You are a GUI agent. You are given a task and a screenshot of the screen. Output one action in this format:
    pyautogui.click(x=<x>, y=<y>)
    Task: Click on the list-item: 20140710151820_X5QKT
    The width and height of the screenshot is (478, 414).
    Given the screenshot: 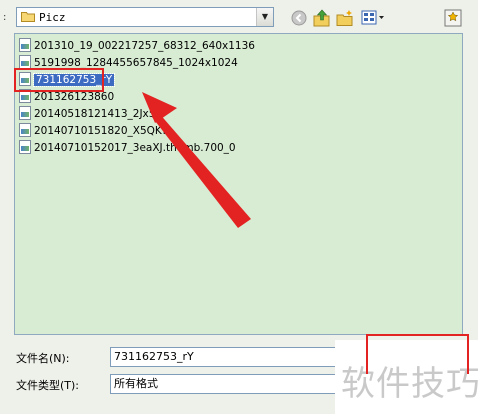 What is the action you would take?
    pyautogui.click(x=93, y=131)
    